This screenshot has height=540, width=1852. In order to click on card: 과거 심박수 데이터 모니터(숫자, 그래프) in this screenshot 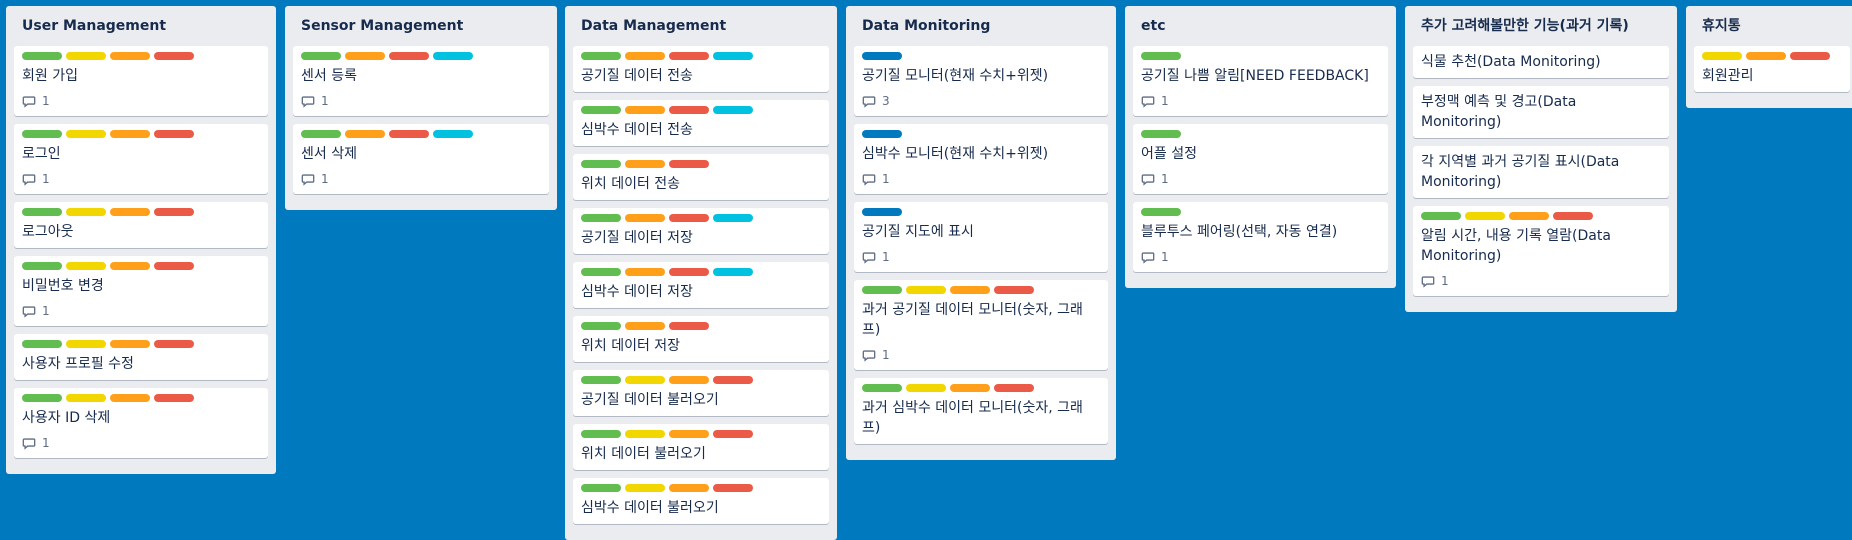, I will do `click(981, 411)`.